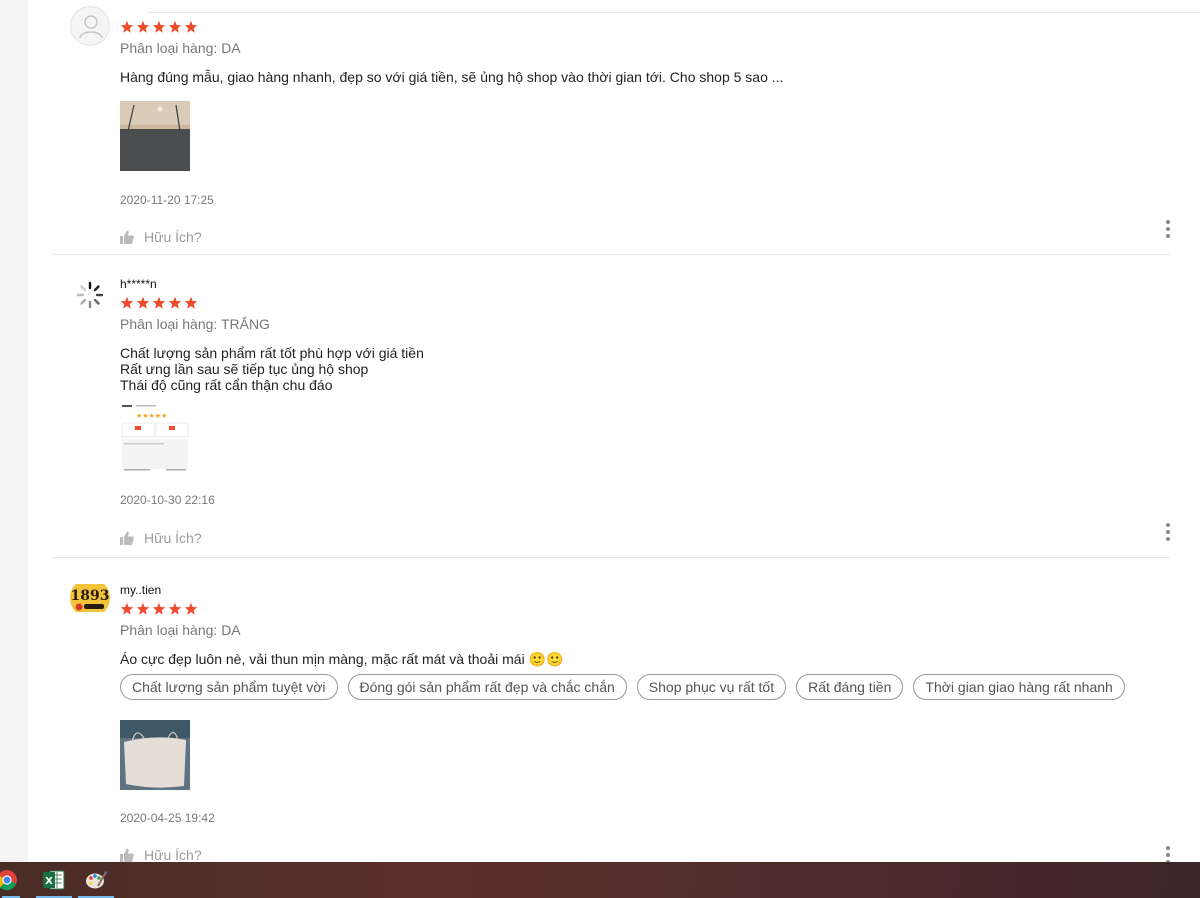 The image size is (1200, 898). What do you see at coordinates (90, 26) in the screenshot?
I see `default-avatar-icon` at bounding box center [90, 26].